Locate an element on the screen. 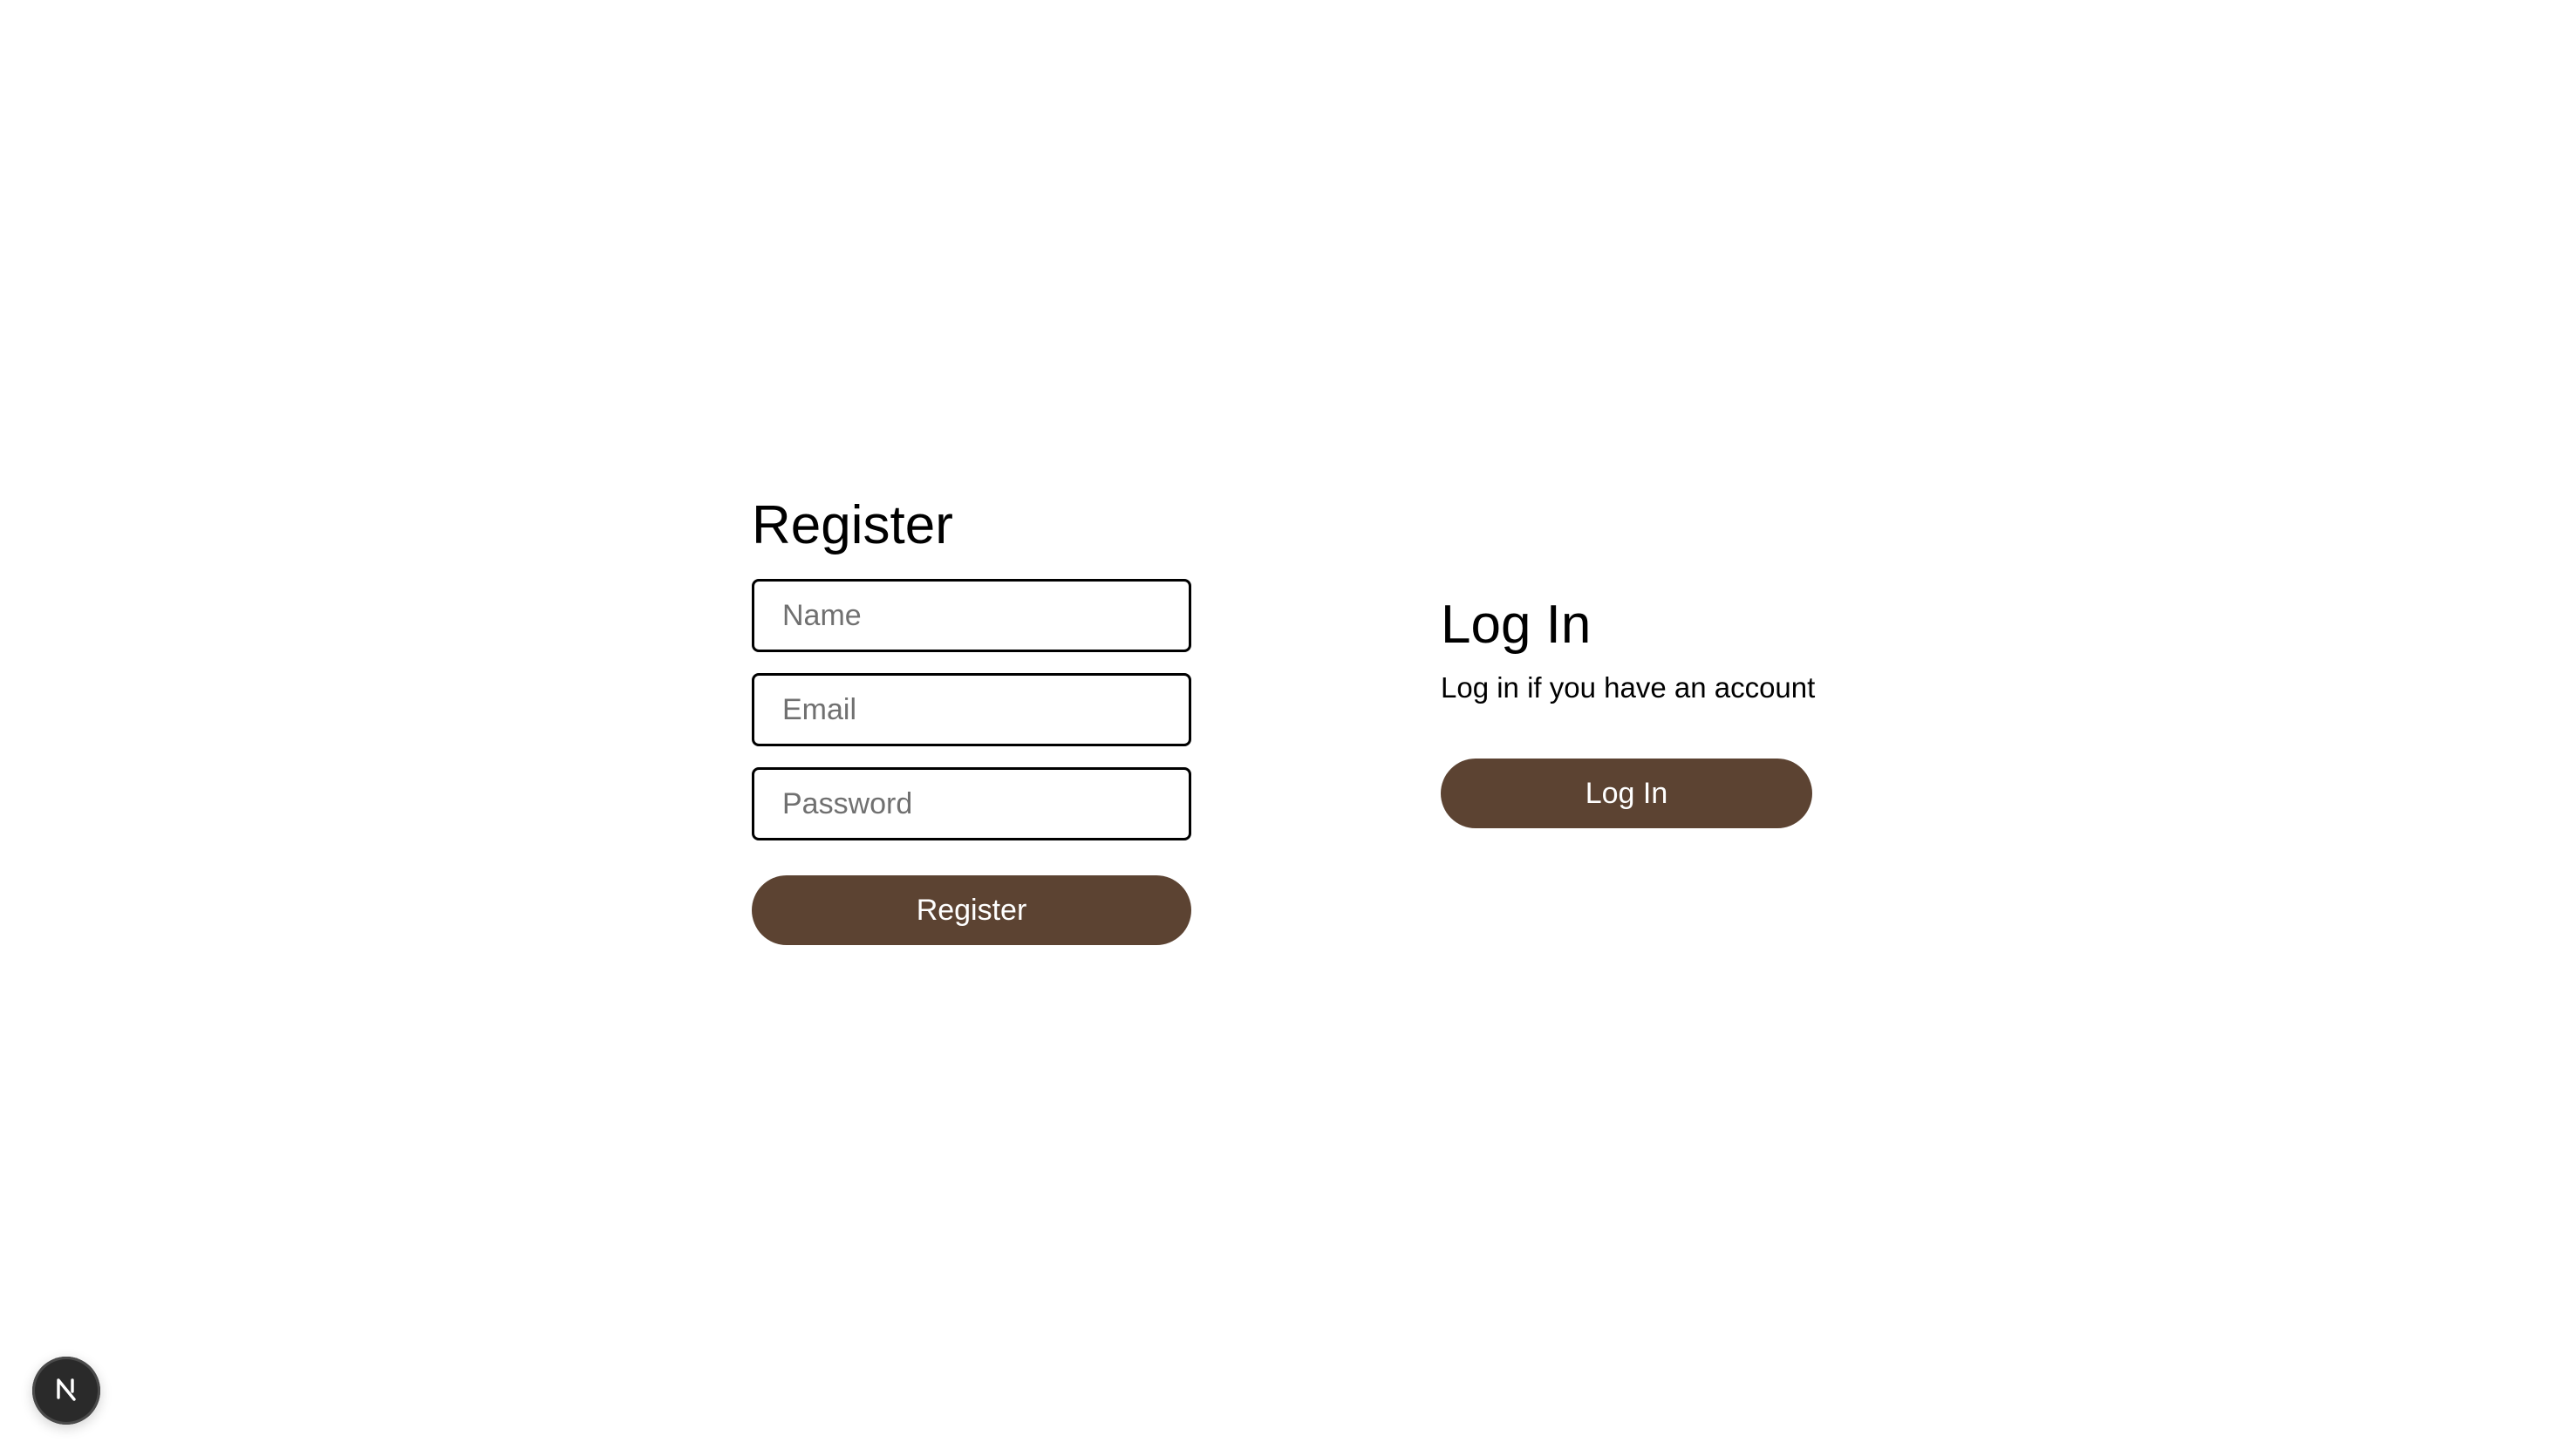  nextjs-logo-icon is located at coordinates (66, 1391).